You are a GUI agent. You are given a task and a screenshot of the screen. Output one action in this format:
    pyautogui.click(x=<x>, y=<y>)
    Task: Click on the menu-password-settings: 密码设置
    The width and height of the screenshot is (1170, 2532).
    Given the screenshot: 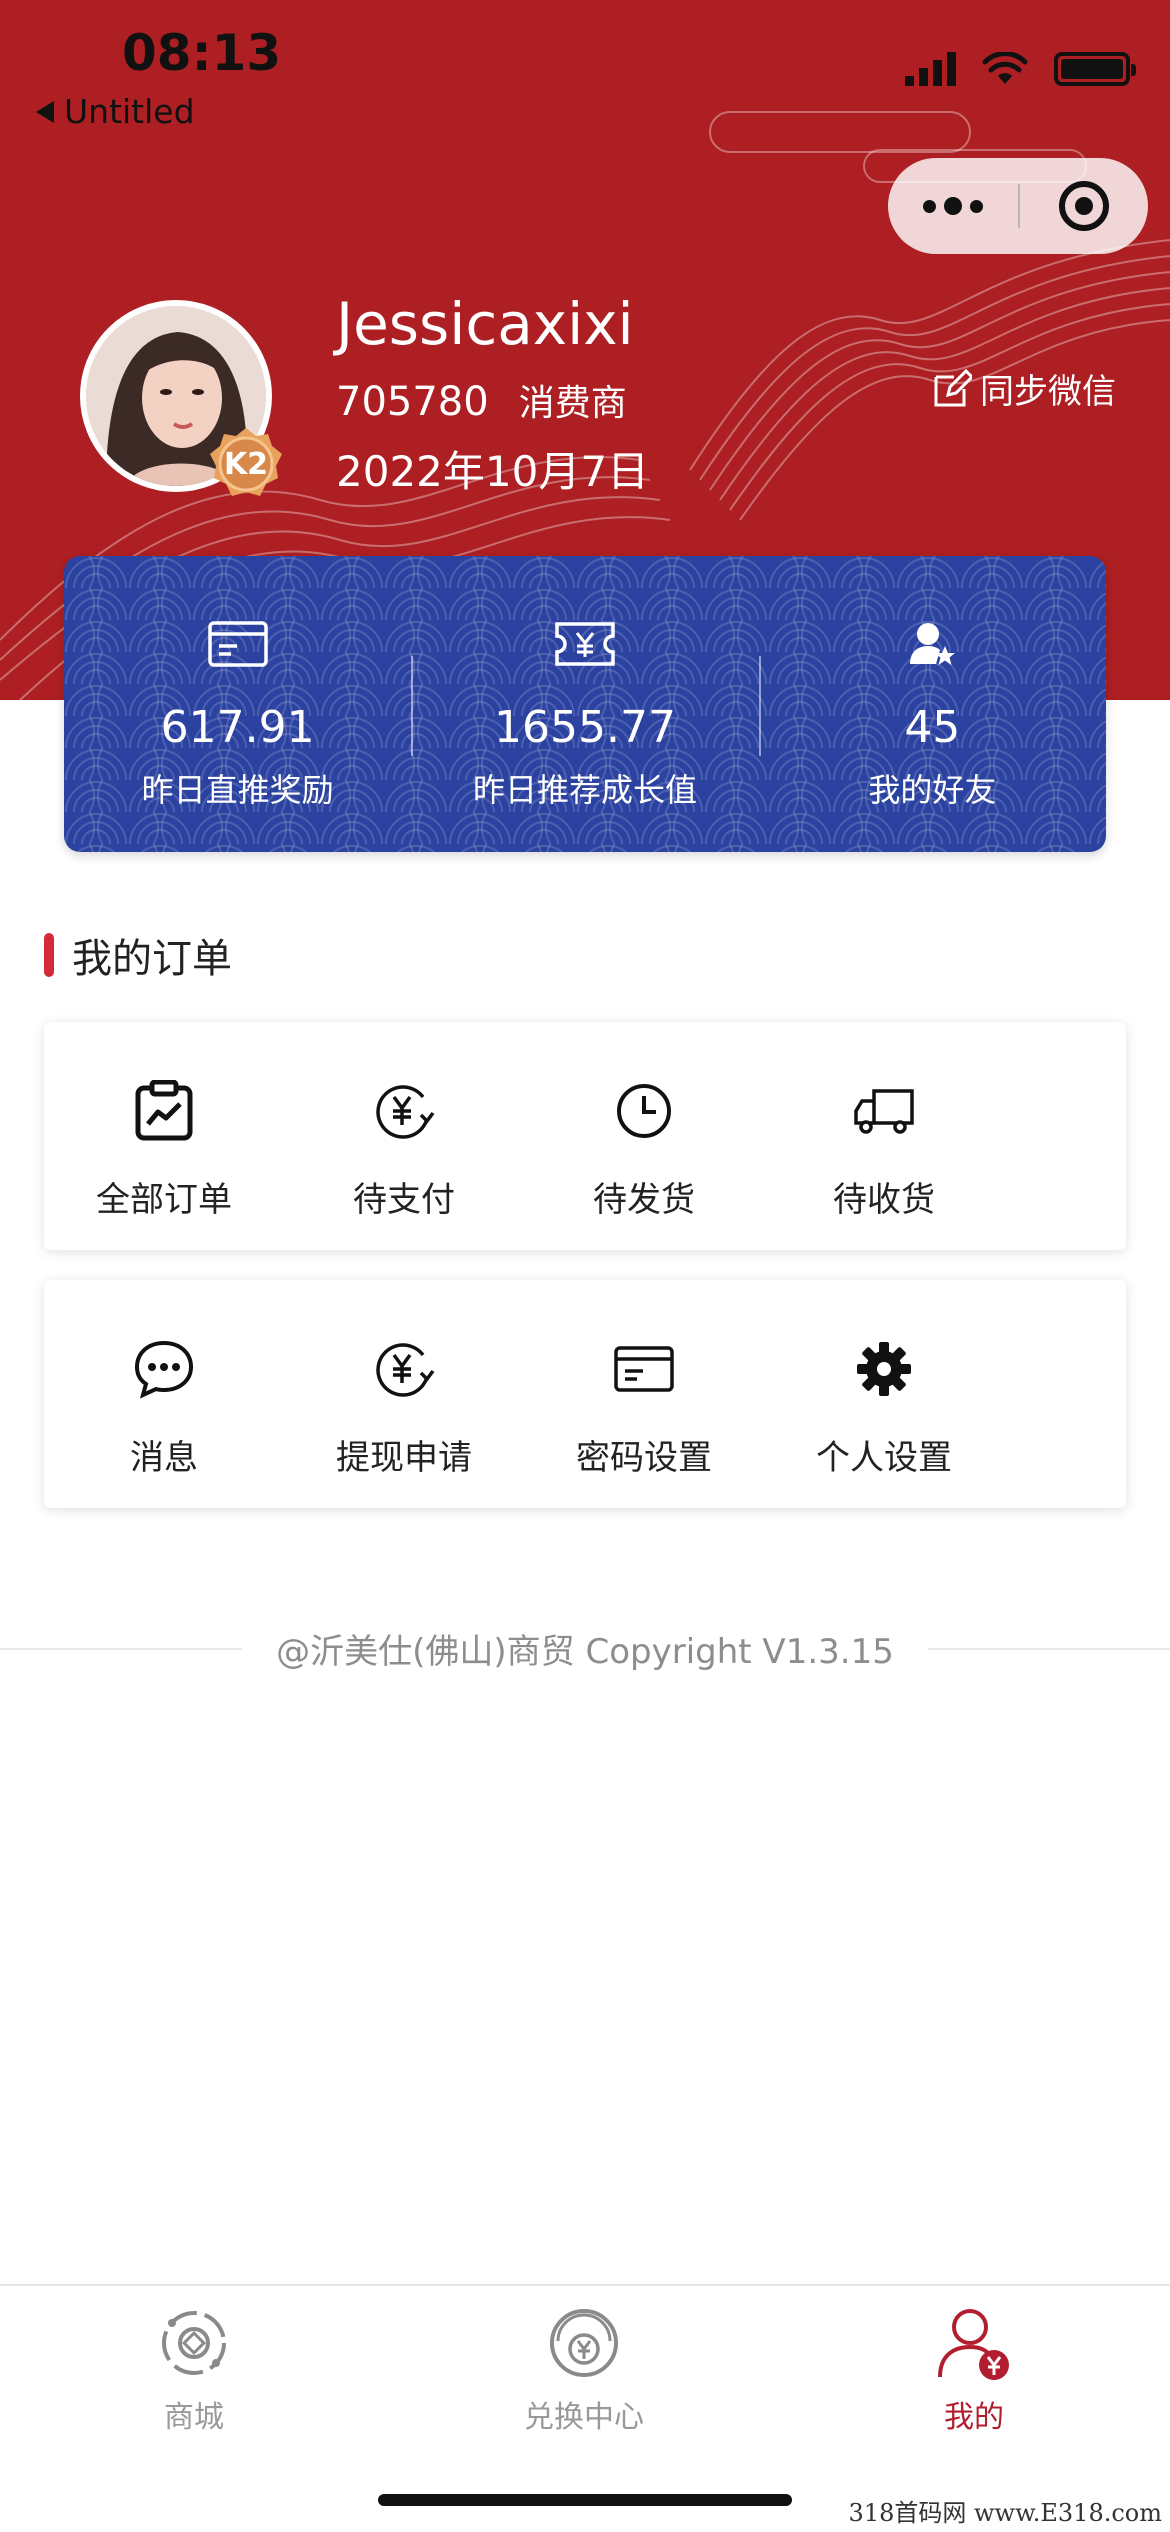 What is the action you would take?
    pyautogui.click(x=644, y=1394)
    